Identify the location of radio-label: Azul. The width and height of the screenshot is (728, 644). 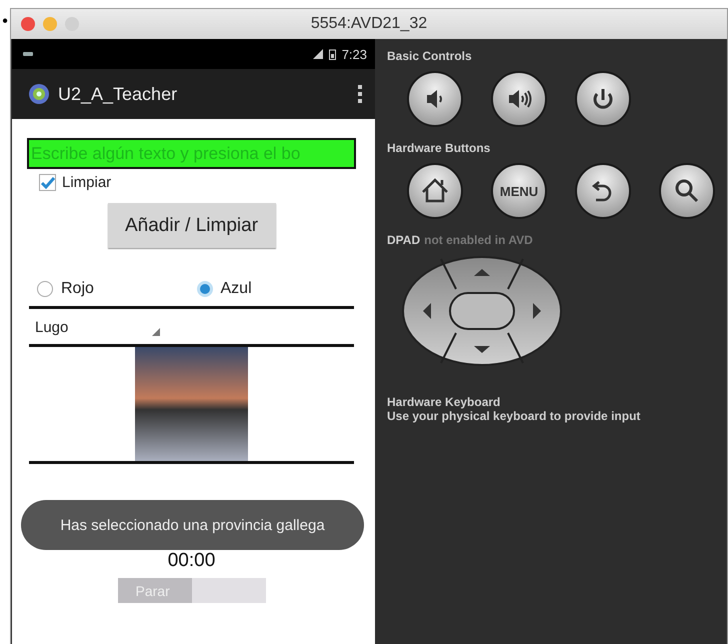
(236, 289).